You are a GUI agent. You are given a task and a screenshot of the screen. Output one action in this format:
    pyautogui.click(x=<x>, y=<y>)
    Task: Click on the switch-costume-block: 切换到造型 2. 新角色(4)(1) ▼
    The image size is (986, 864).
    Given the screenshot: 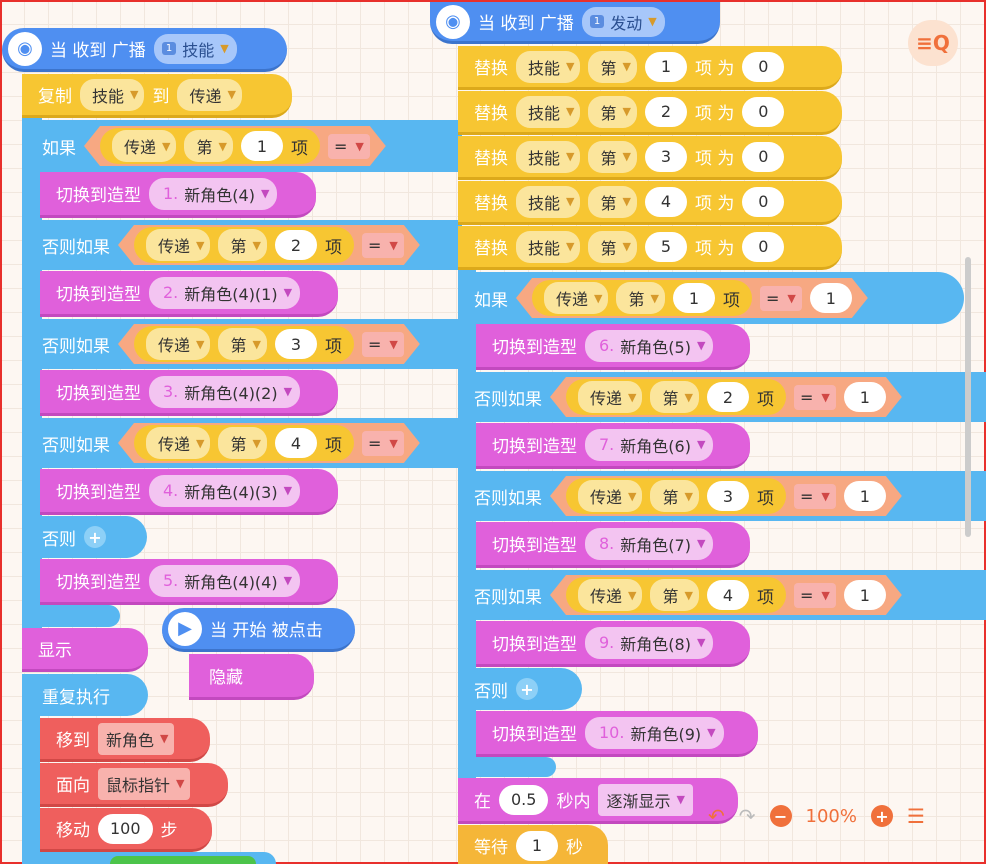 What is the action you would take?
    pyautogui.click(x=189, y=294)
    